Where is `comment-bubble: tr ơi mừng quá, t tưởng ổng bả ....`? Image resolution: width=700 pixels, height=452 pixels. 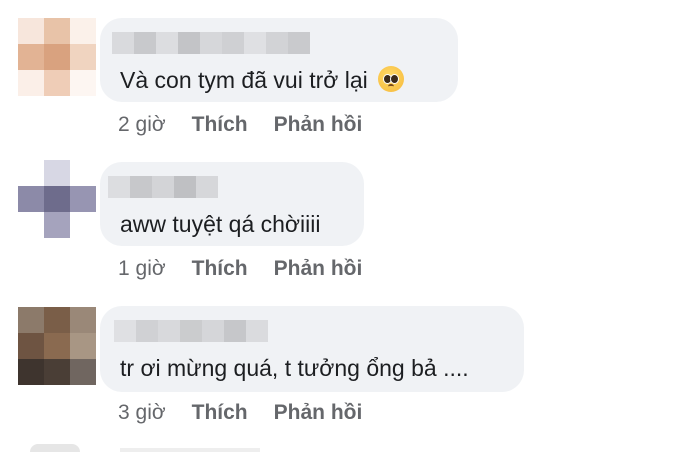 comment-bubble: tr ơi mừng quá, t tưởng ổng bả .... is located at coordinates (312, 349).